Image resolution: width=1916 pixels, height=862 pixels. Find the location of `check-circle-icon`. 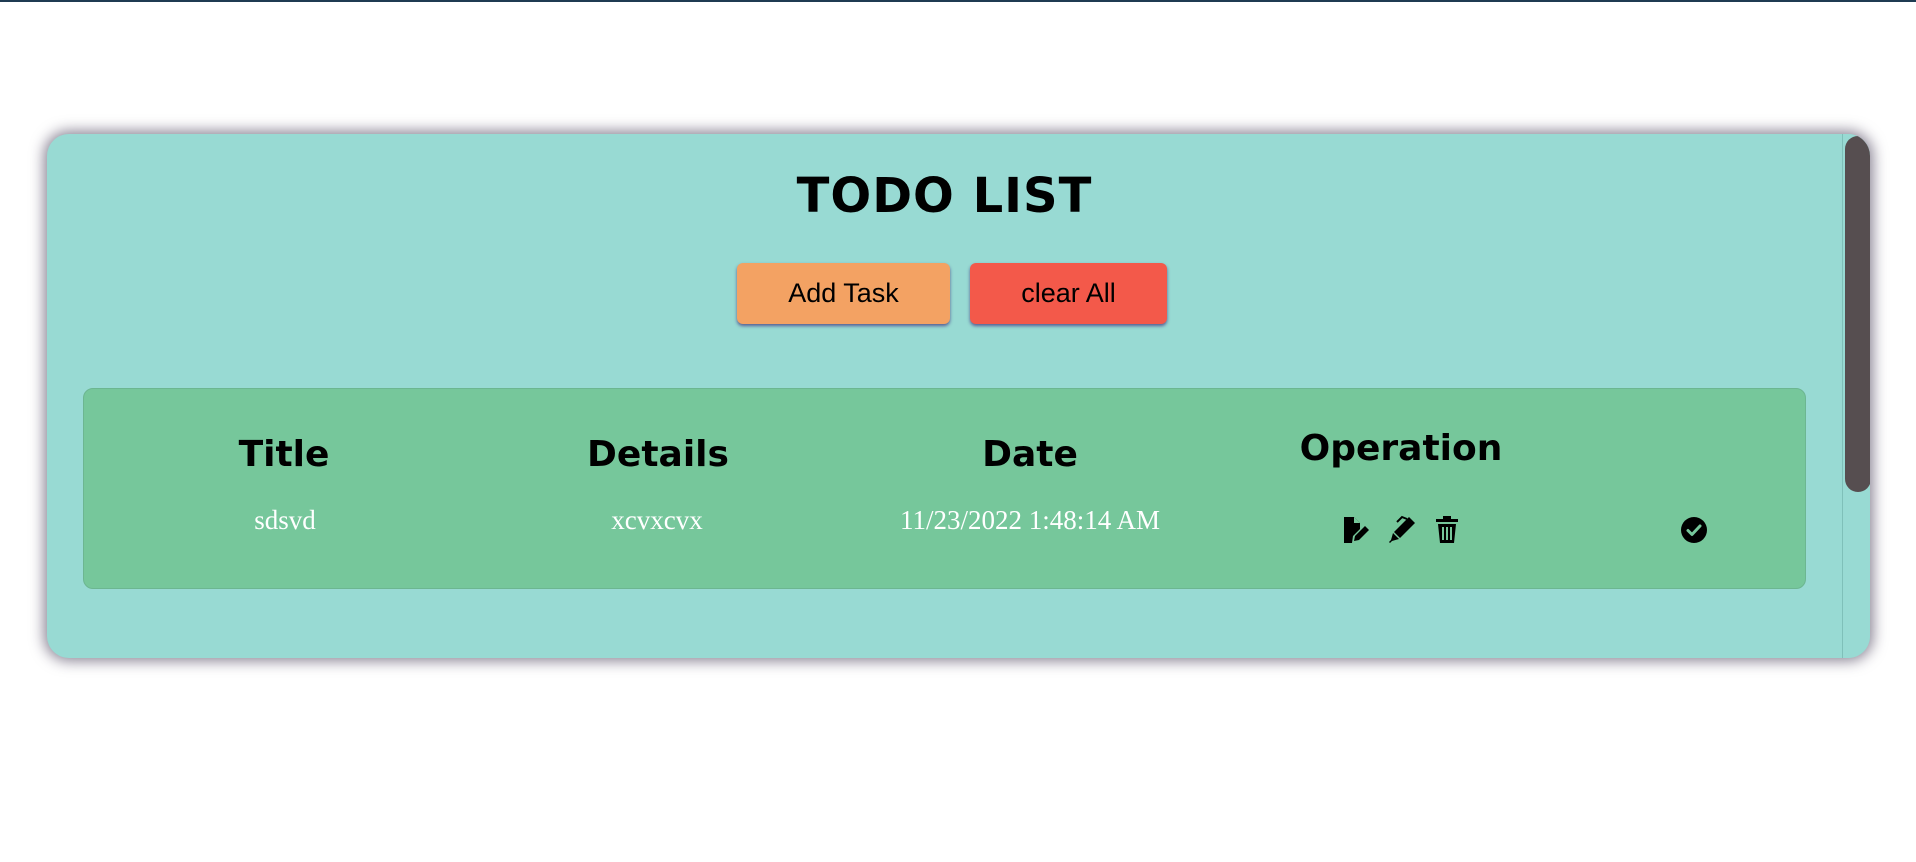

check-circle-icon is located at coordinates (1694, 530).